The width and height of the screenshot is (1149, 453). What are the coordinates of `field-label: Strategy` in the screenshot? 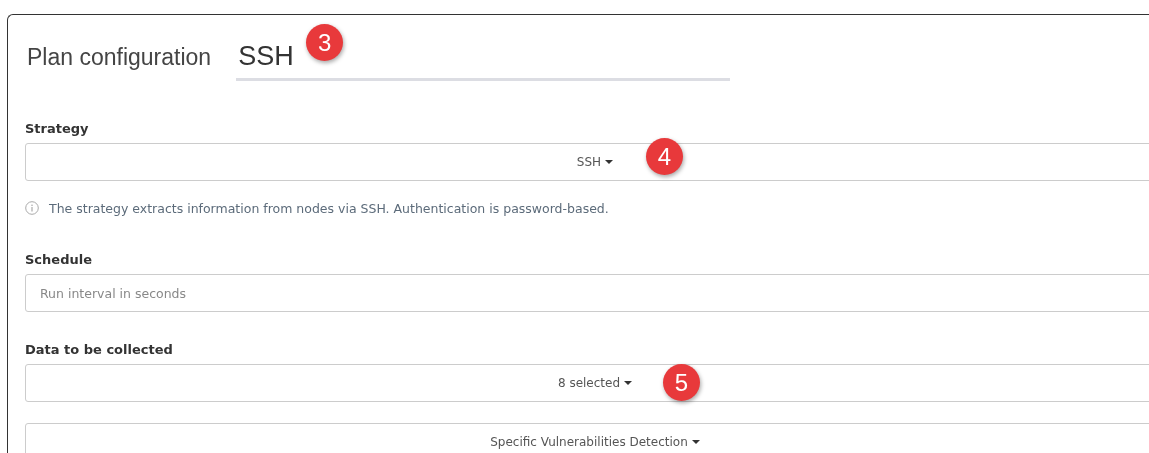 It's located at (57, 129).